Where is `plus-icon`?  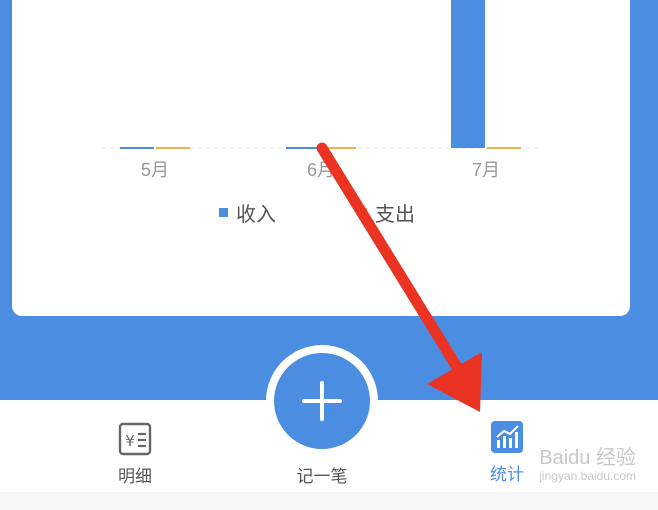 plus-icon is located at coordinates (322, 401).